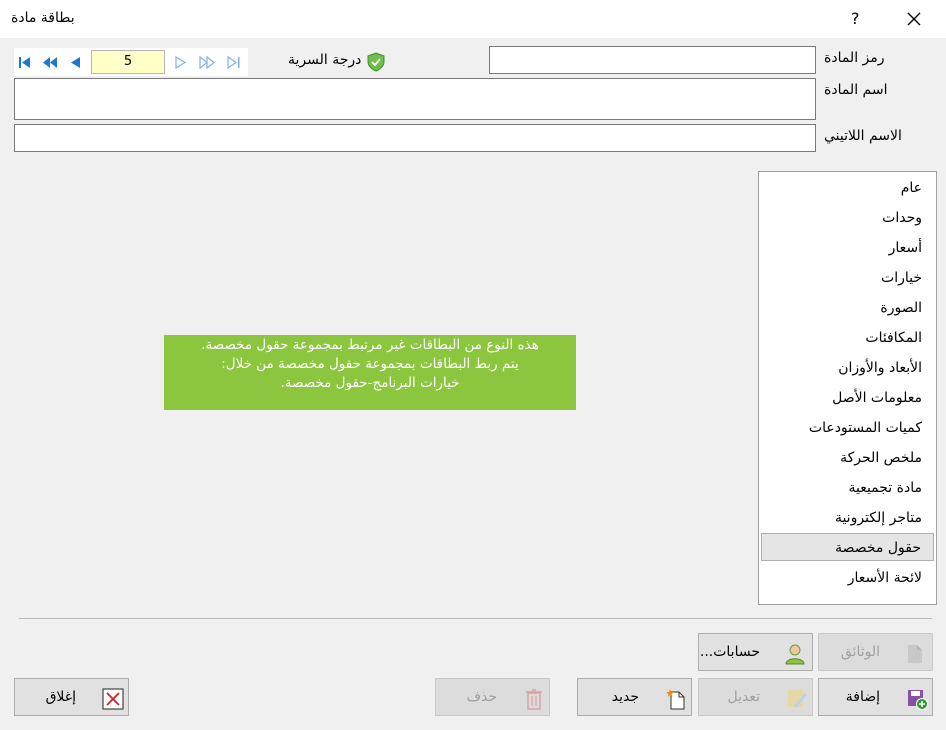 The height and width of the screenshot is (730, 946). I want to click on window-title: بطاقة مادة, so click(43, 18).